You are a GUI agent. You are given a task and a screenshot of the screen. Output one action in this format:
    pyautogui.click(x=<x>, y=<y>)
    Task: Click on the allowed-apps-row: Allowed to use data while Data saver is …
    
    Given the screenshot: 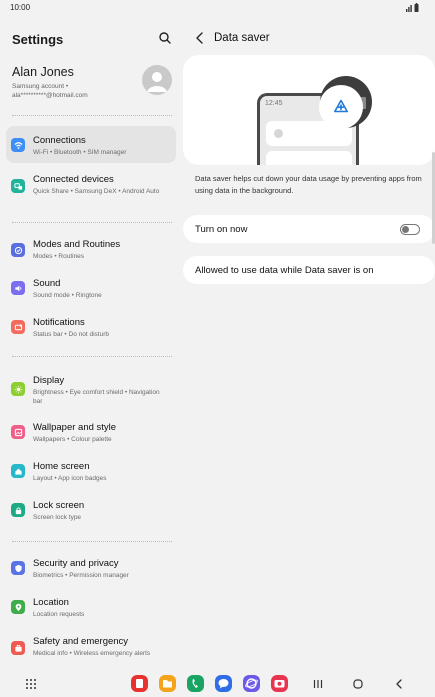 What is the action you would take?
    pyautogui.click(x=309, y=270)
    